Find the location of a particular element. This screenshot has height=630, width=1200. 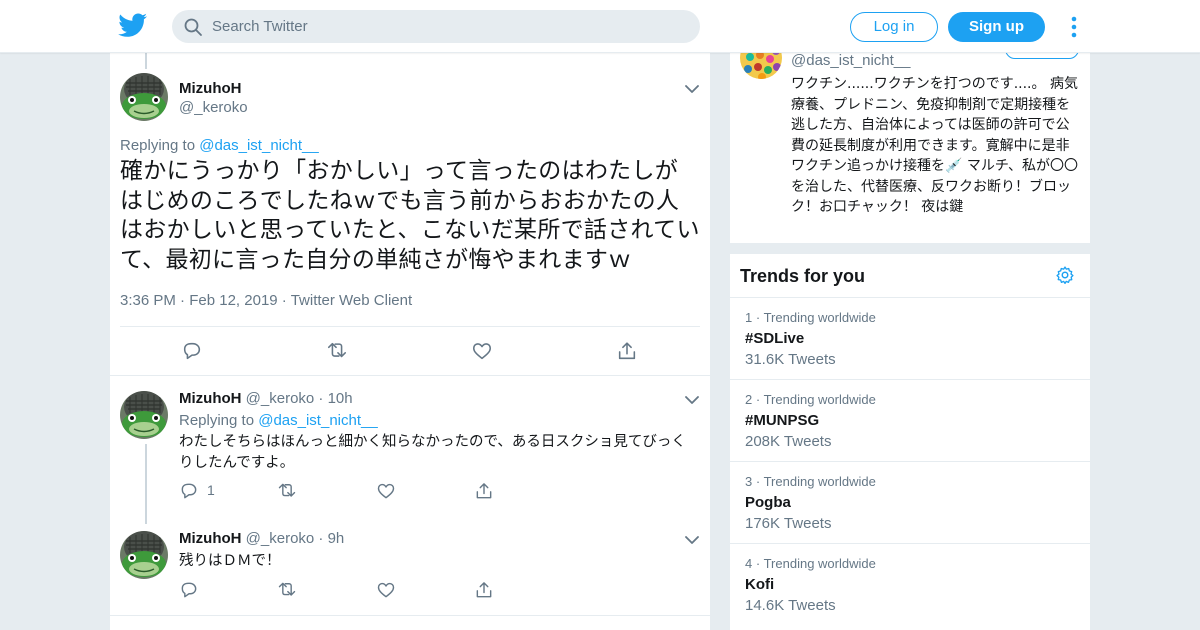

reply-header: MizuhoH @_keroko · 9h is located at coordinates (261, 538).